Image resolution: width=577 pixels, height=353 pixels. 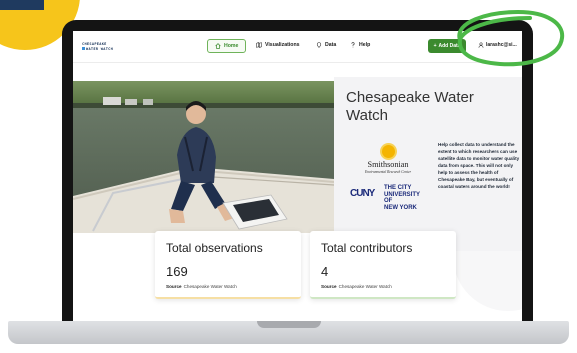 I want to click on cuny-mark: CUNY, so click(x=362, y=193).